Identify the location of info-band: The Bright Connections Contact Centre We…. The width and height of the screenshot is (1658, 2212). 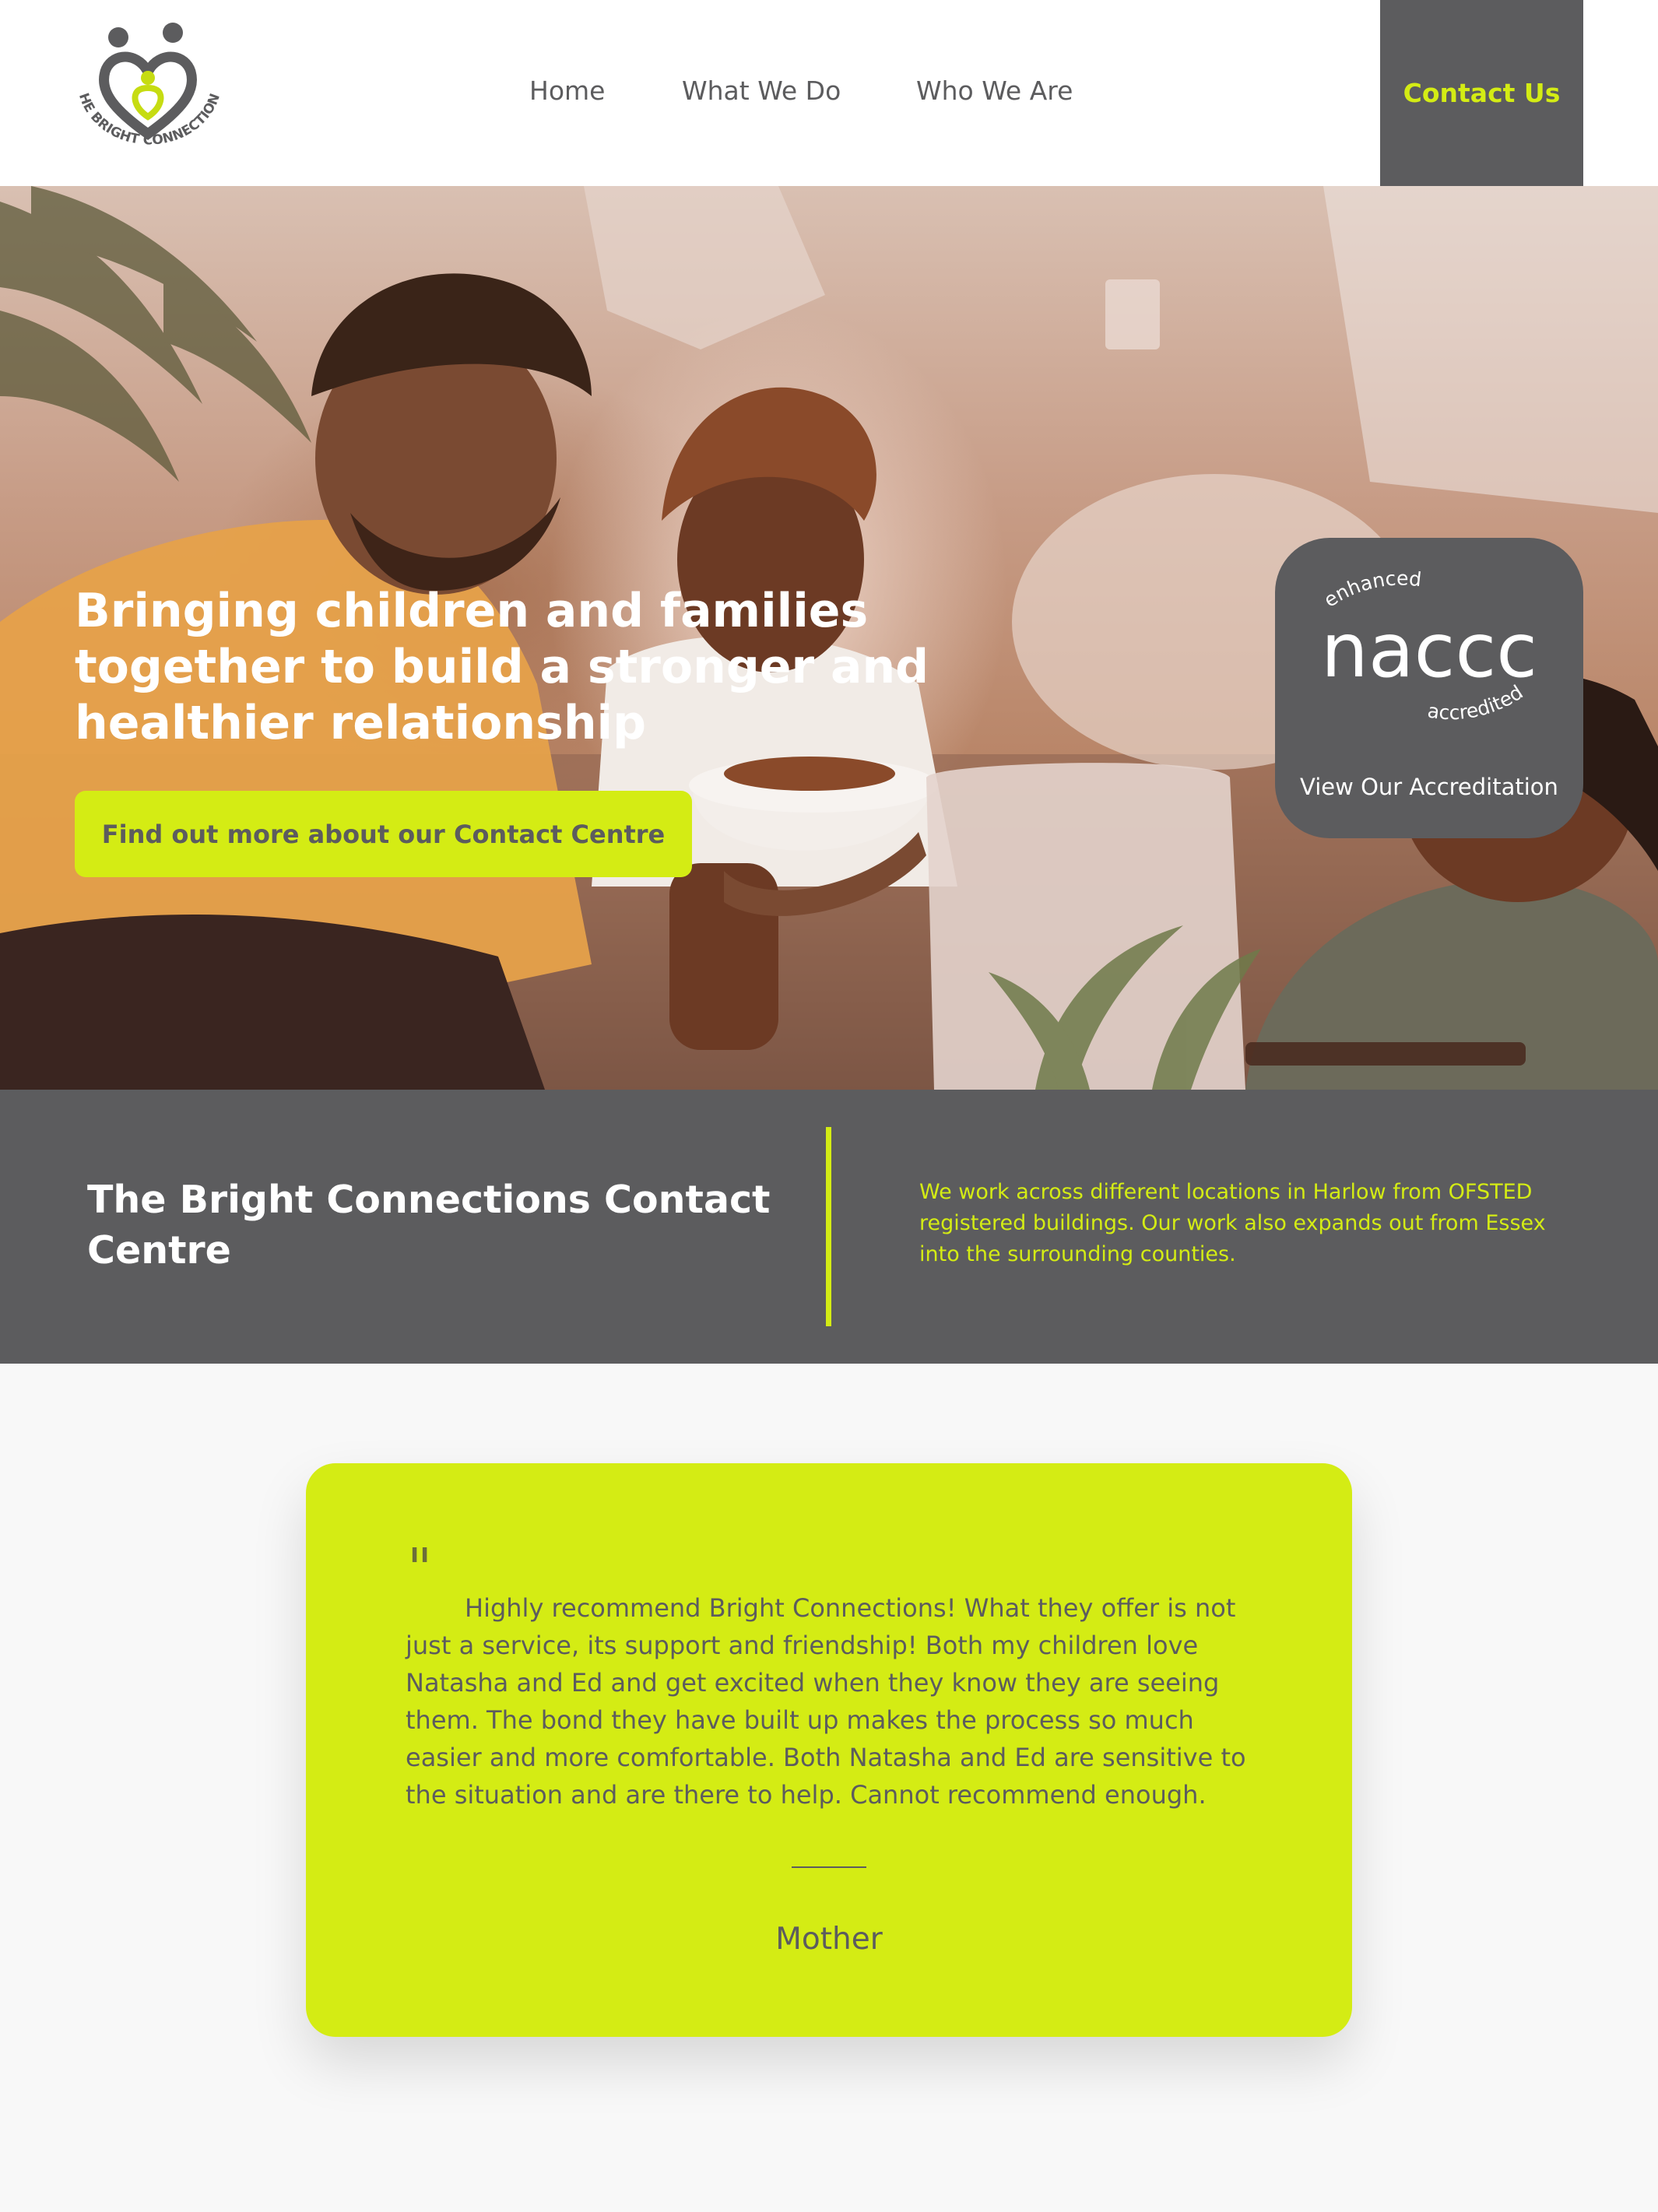
(829, 1227).